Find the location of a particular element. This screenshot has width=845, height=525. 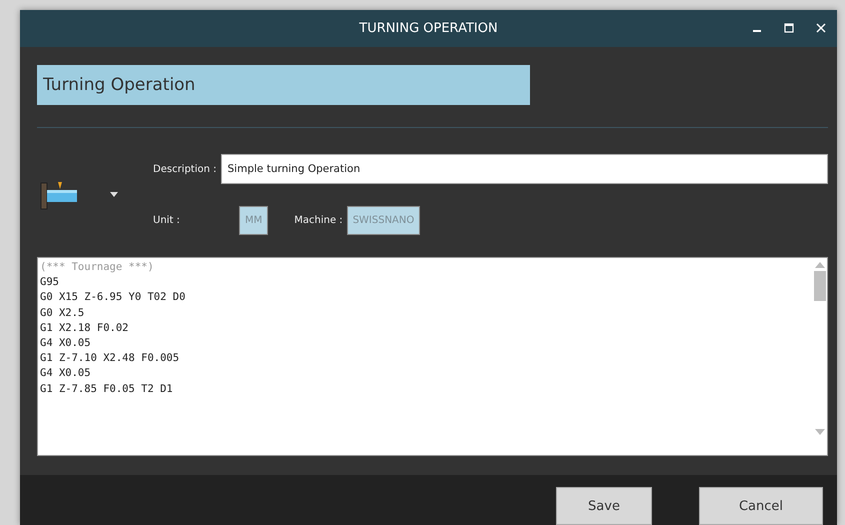

machine-label: Machine : is located at coordinates (318, 220).